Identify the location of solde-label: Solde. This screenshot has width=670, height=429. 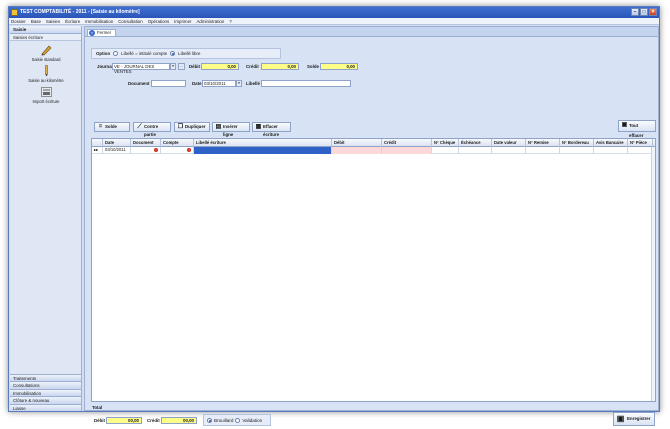
(313, 66).